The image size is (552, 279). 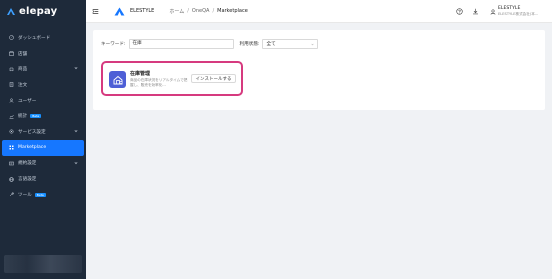 I want to click on breadcrumb-home: ホーム, so click(x=176, y=11).